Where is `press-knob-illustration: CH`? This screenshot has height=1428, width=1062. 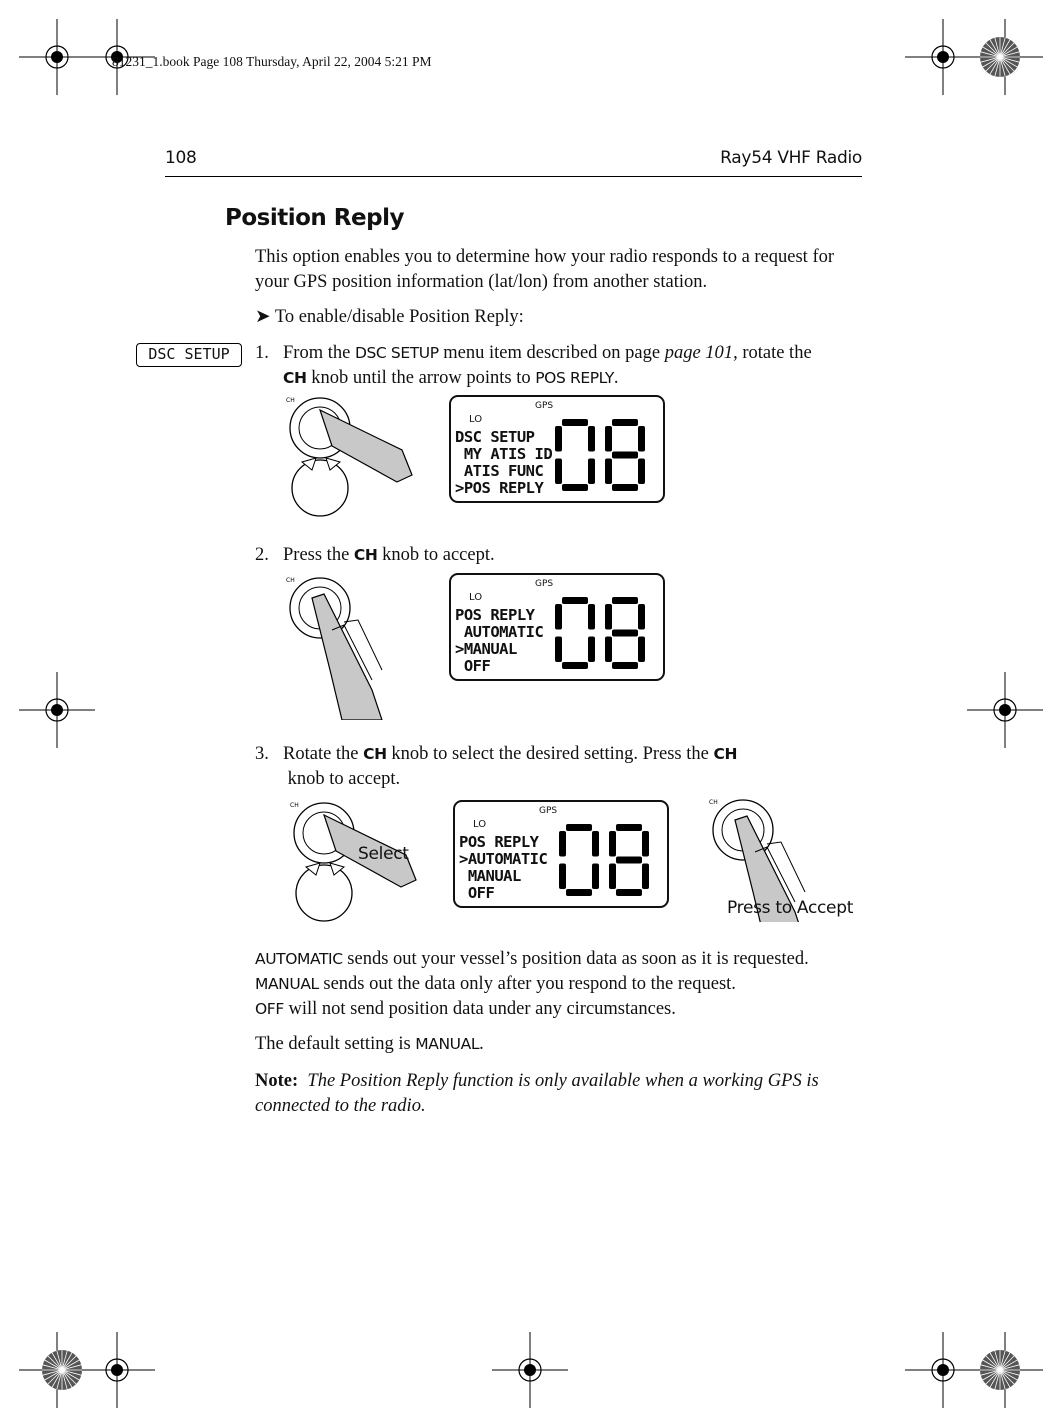
press-knob-illustration: CH is located at coordinates (334, 648).